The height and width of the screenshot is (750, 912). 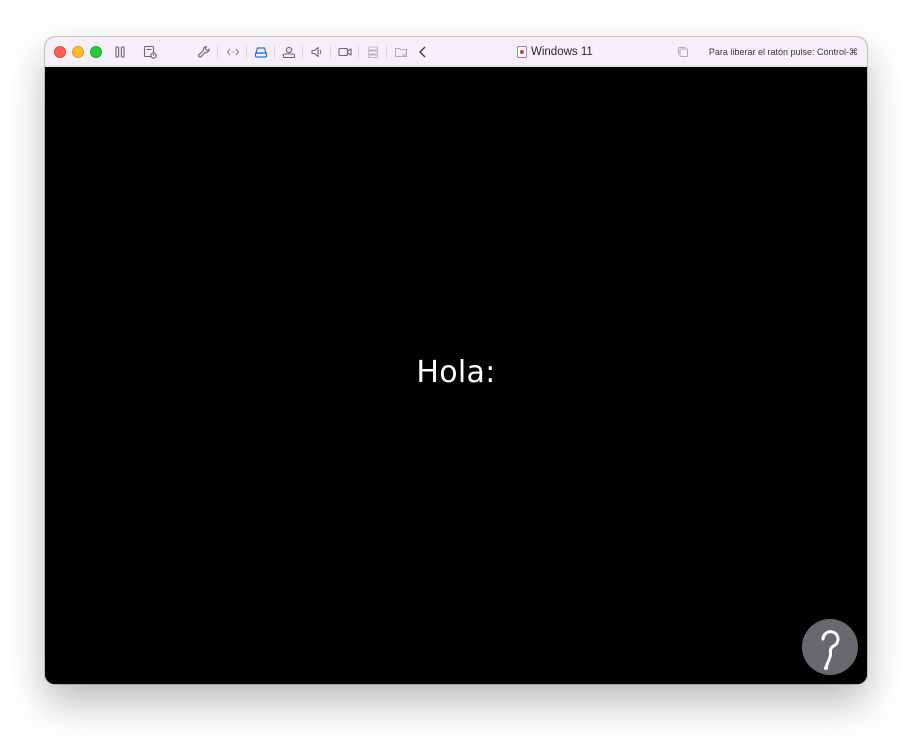 What do you see at coordinates (261, 52) in the screenshot?
I see `drive-icon` at bounding box center [261, 52].